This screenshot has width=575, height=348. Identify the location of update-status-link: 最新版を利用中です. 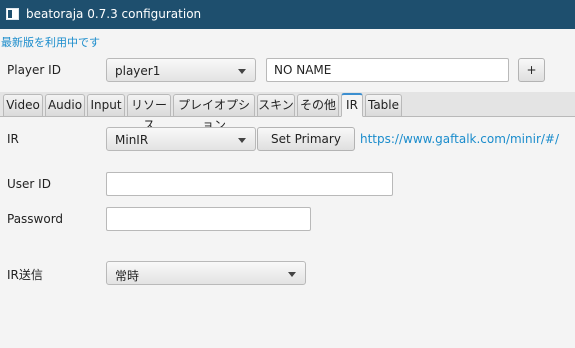
(50, 42).